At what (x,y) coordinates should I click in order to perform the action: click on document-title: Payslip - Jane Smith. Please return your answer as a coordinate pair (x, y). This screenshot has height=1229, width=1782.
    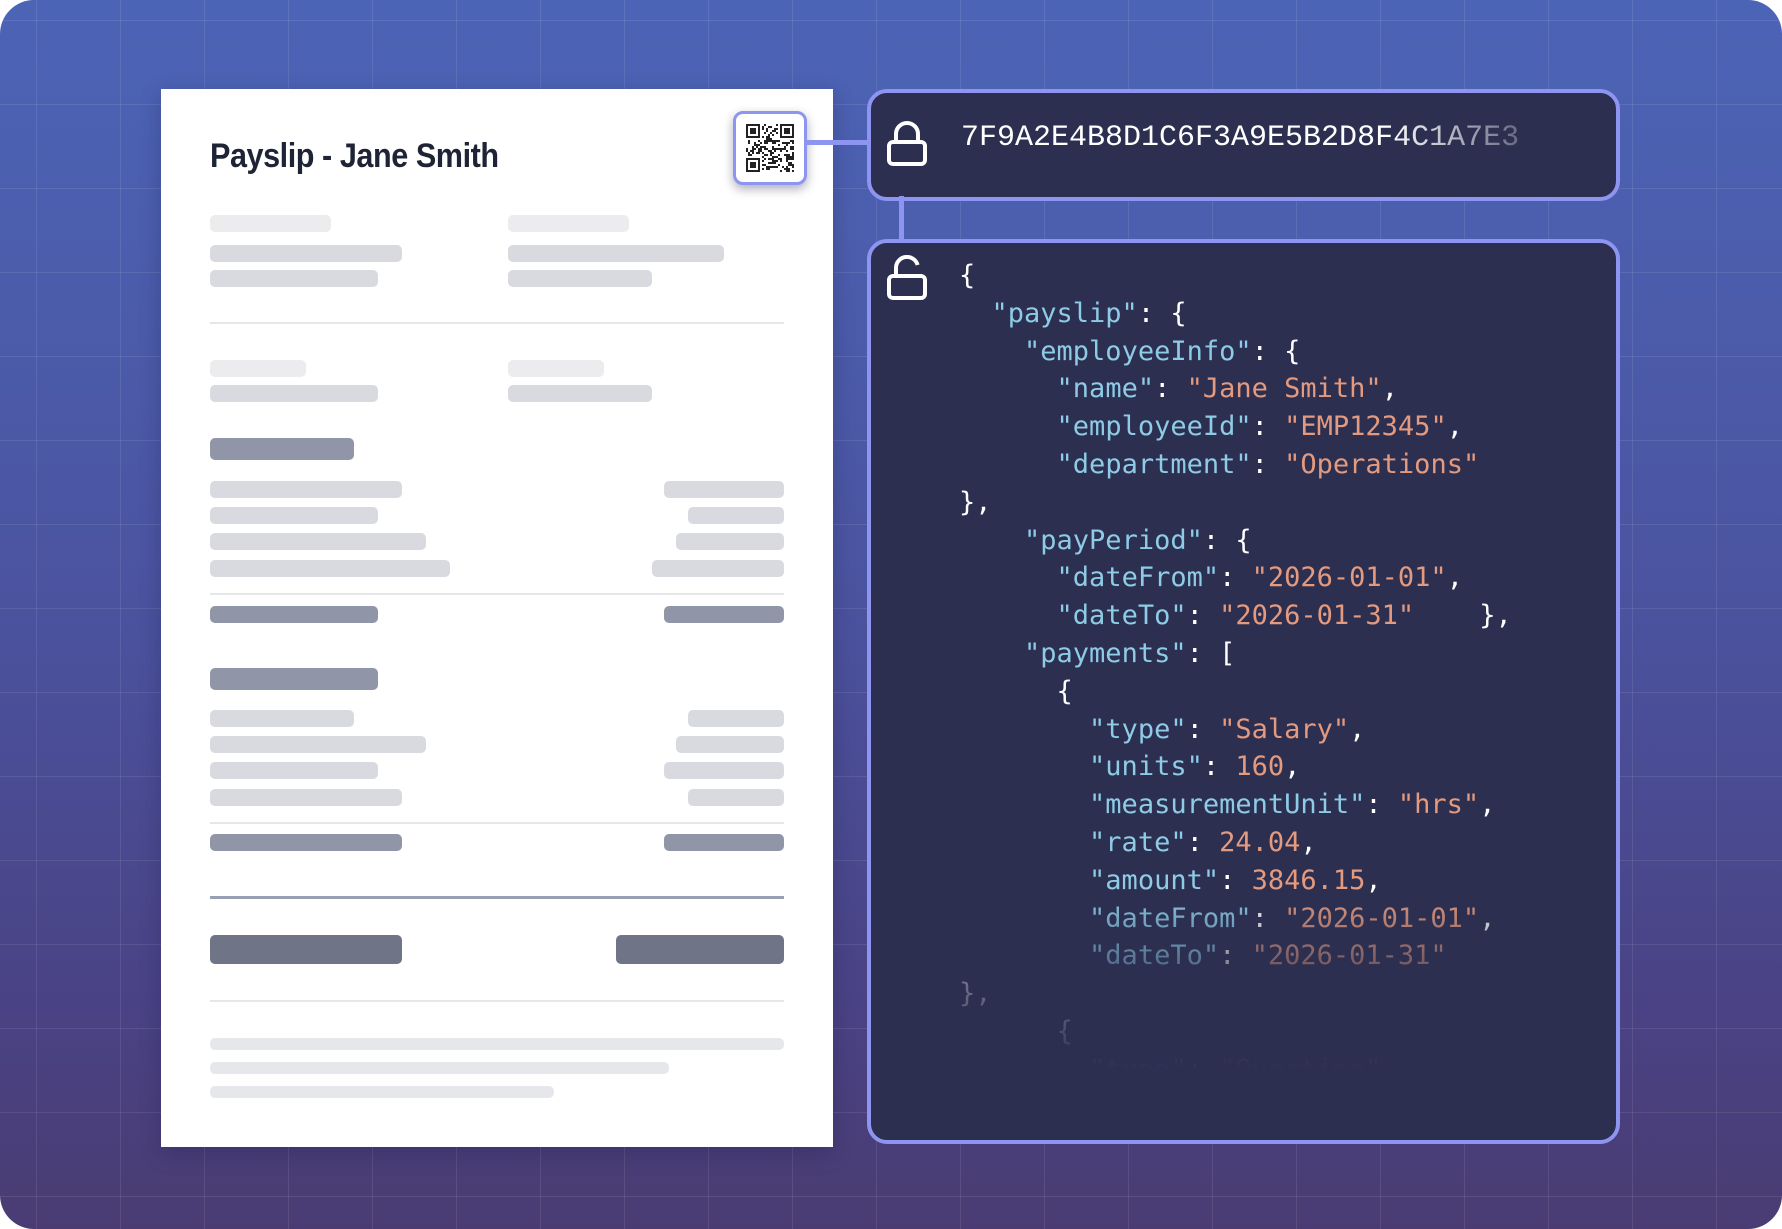
    Looking at the image, I should click on (354, 156).